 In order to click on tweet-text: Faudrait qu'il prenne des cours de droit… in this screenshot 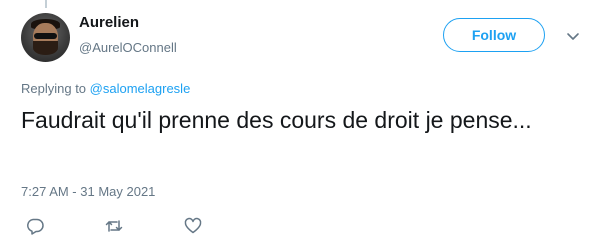, I will do `click(276, 120)`.